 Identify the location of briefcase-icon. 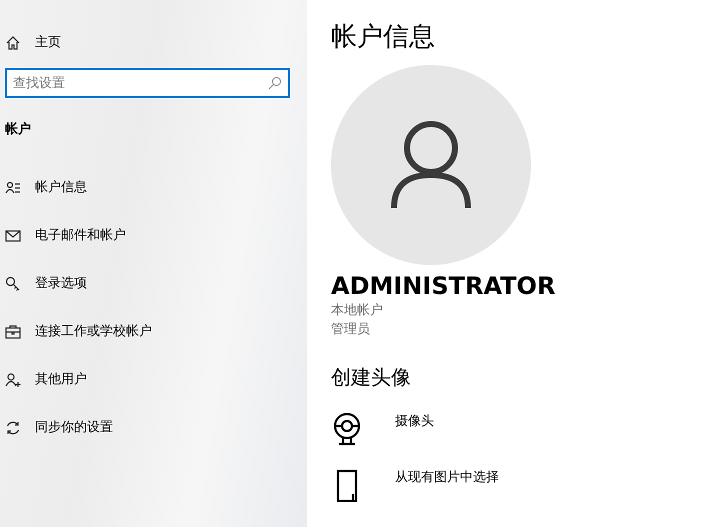
(13, 332).